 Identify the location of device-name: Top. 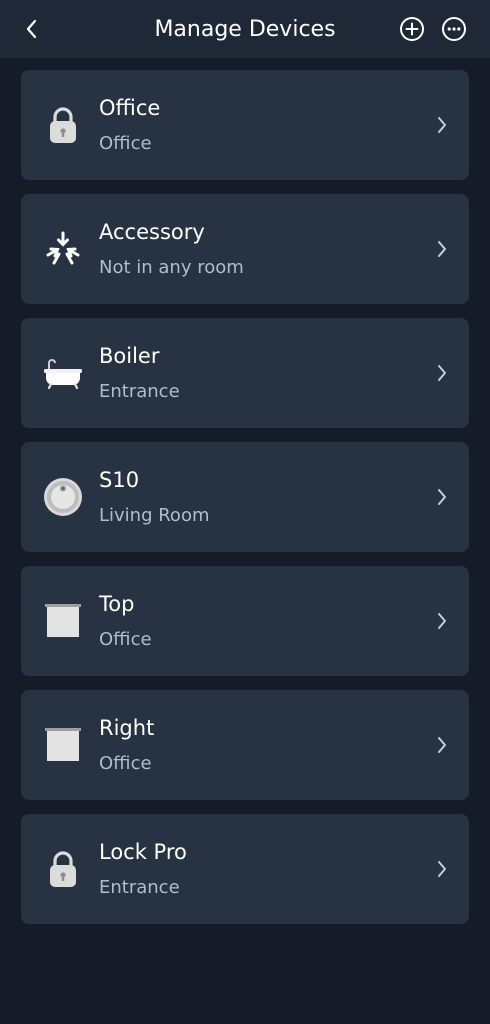
(117, 604).